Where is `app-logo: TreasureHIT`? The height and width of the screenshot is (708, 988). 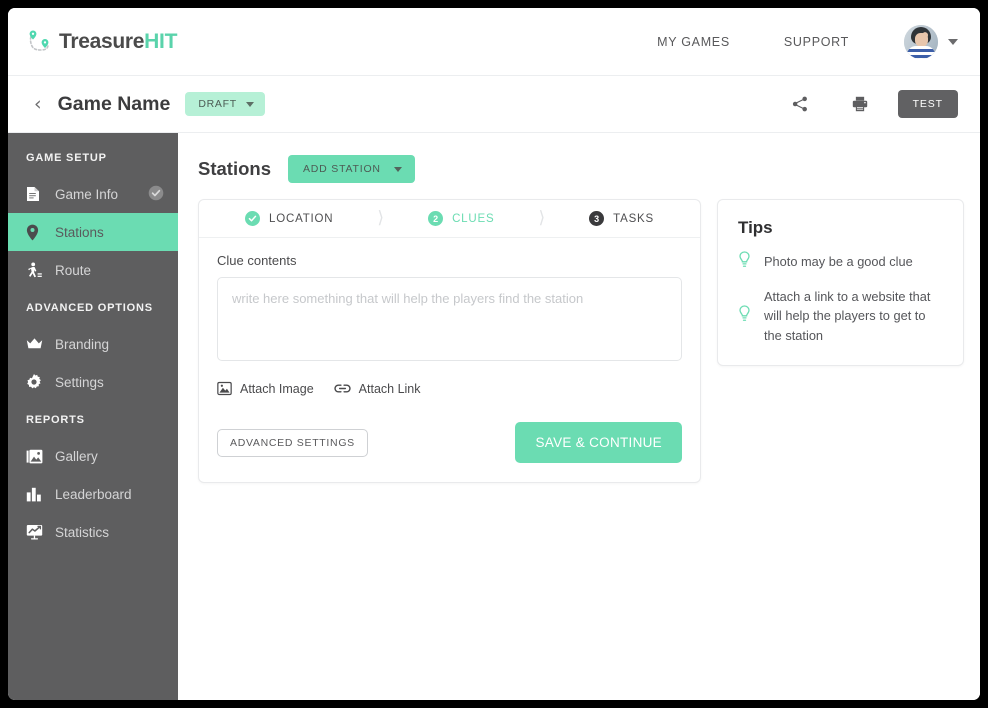 app-logo: TreasureHIT is located at coordinates (102, 42).